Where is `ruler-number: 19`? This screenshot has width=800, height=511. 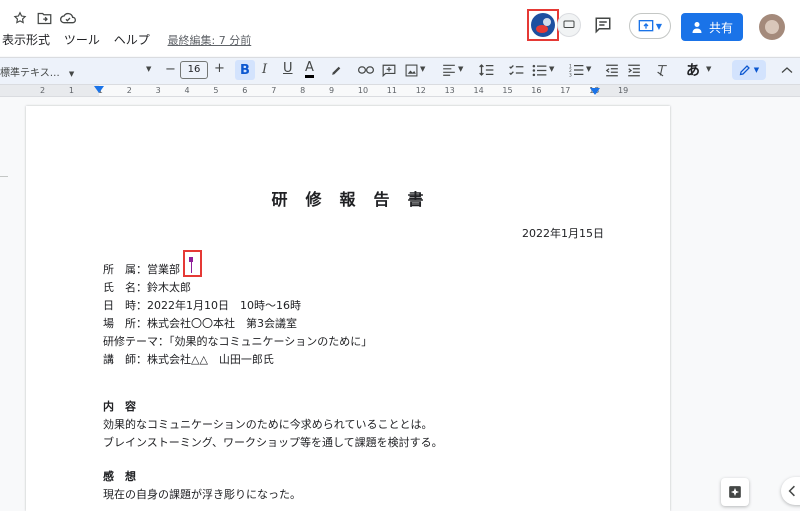
ruler-number: 19 is located at coordinates (623, 90).